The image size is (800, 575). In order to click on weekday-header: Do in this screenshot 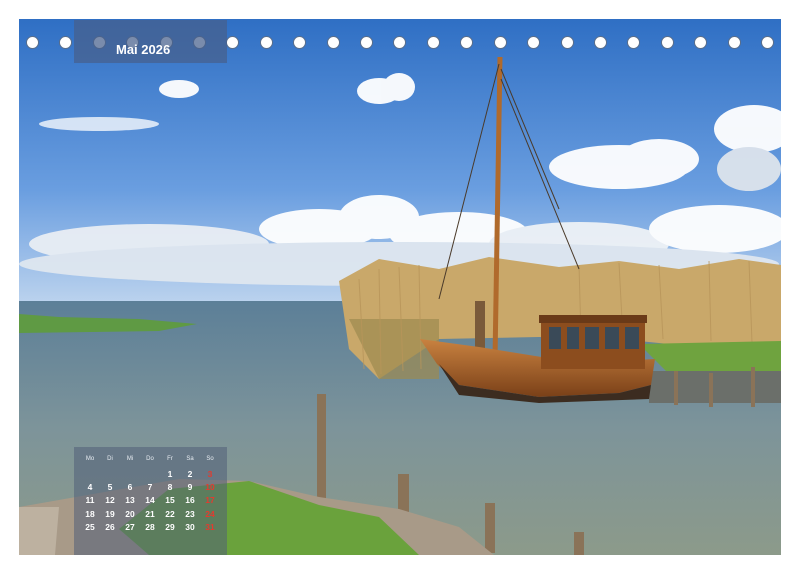, I will do `click(150, 459)`.